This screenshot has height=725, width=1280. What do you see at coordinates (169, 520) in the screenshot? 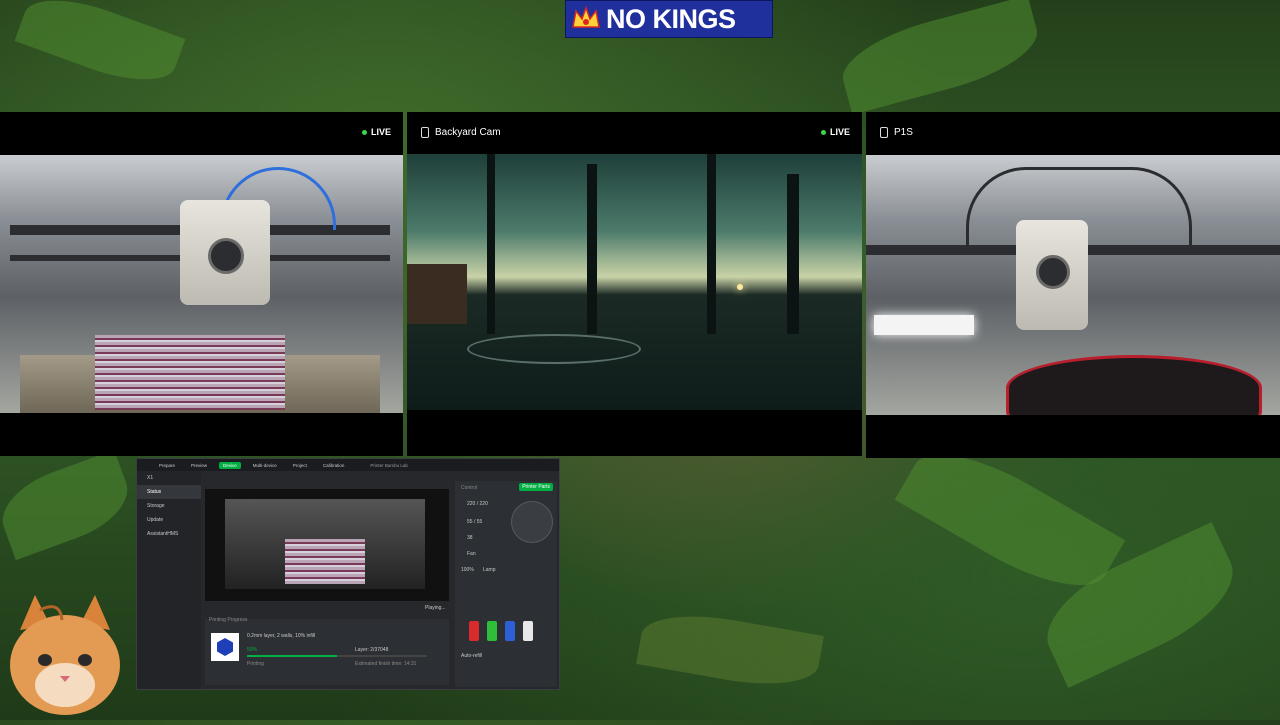
I see `sidebar-item-update: Update` at bounding box center [169, 520].